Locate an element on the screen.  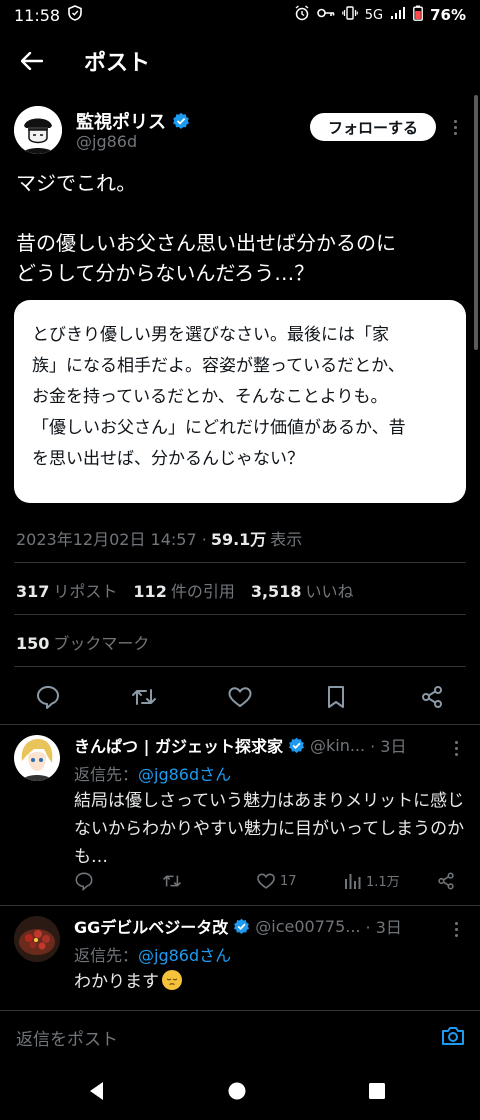
arrow-left-icon is located at coordinates (32, 61).